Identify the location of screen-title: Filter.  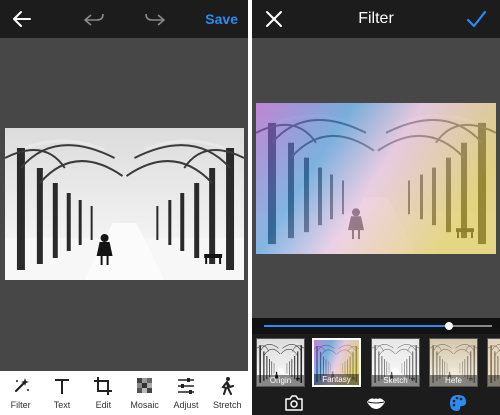
(376, 18).